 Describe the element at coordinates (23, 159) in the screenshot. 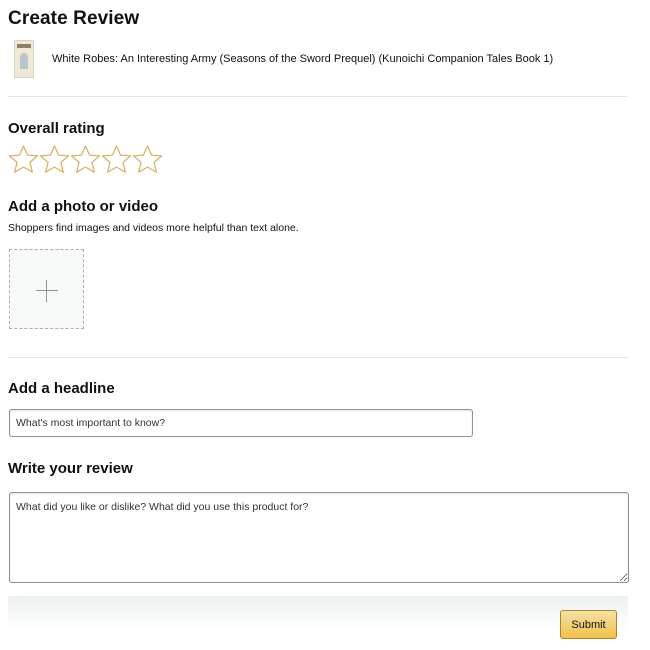

I see `star-1-icon` at that location.